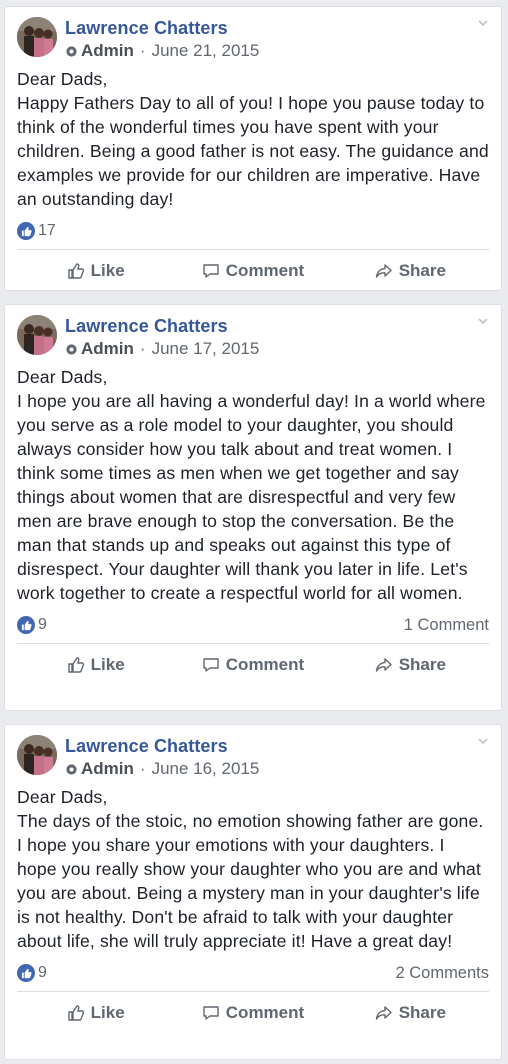 The height and width of the screenshot is (1064, 508). What do you see at coordinates (206, 769) in the screenshot?
I see `post-date: June 16, 2015` at bounding box center [206, 769].